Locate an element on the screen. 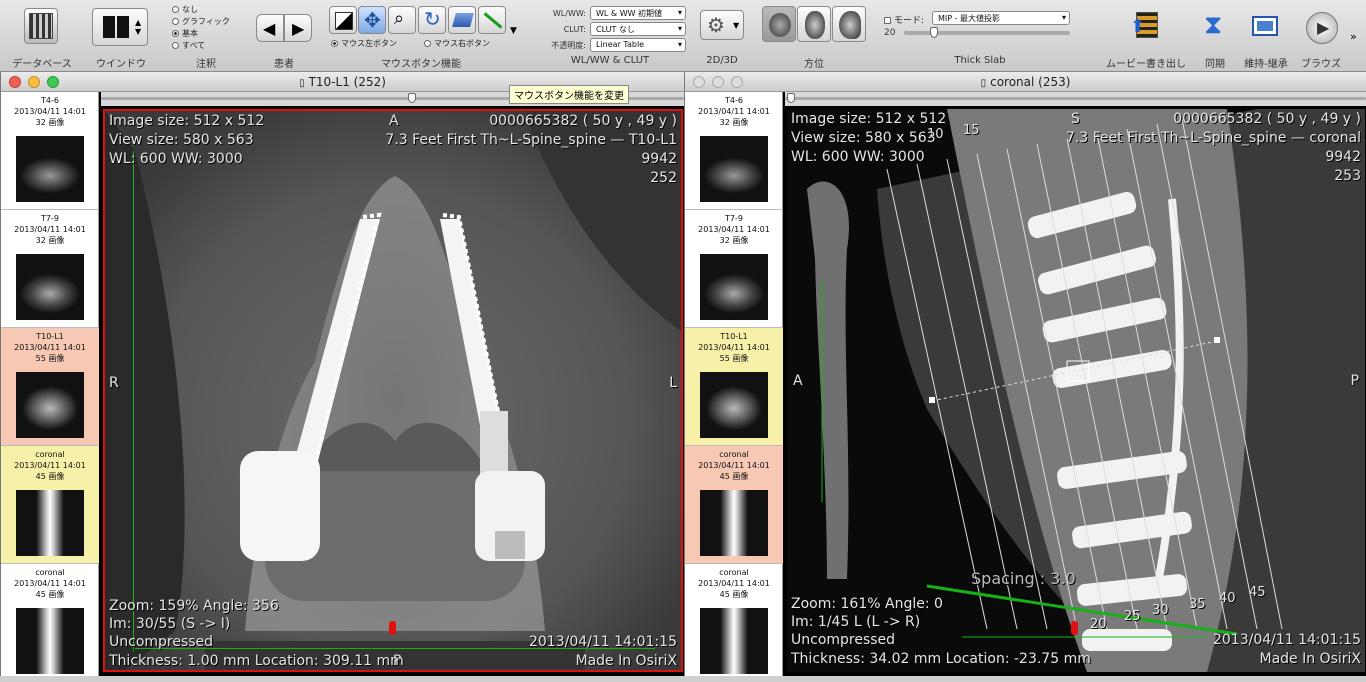 This screenshot has height=682, width=1366. slider-track is located at coordinates (1075, 98).